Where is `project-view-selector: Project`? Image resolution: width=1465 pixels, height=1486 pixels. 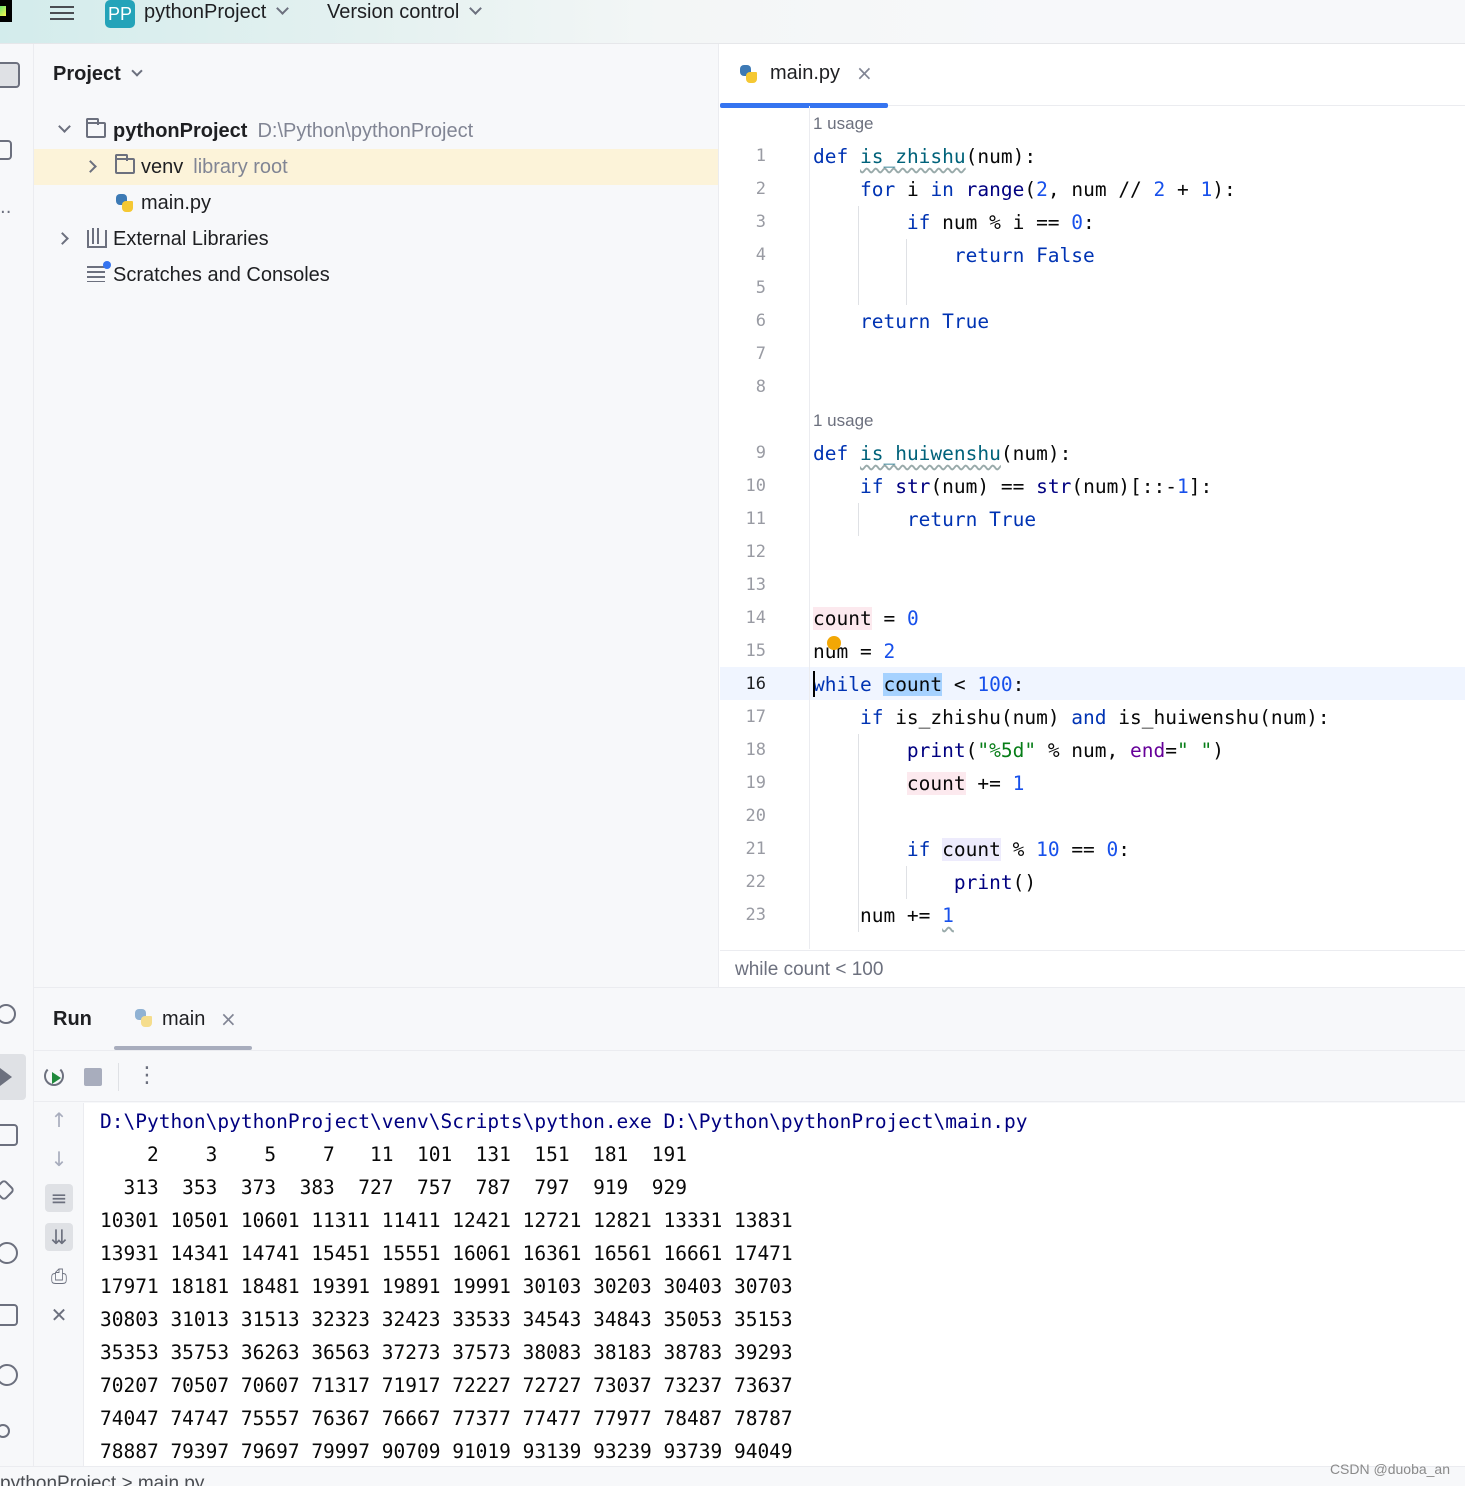
project-view-selector: Project is located at coordinates (98, 74).